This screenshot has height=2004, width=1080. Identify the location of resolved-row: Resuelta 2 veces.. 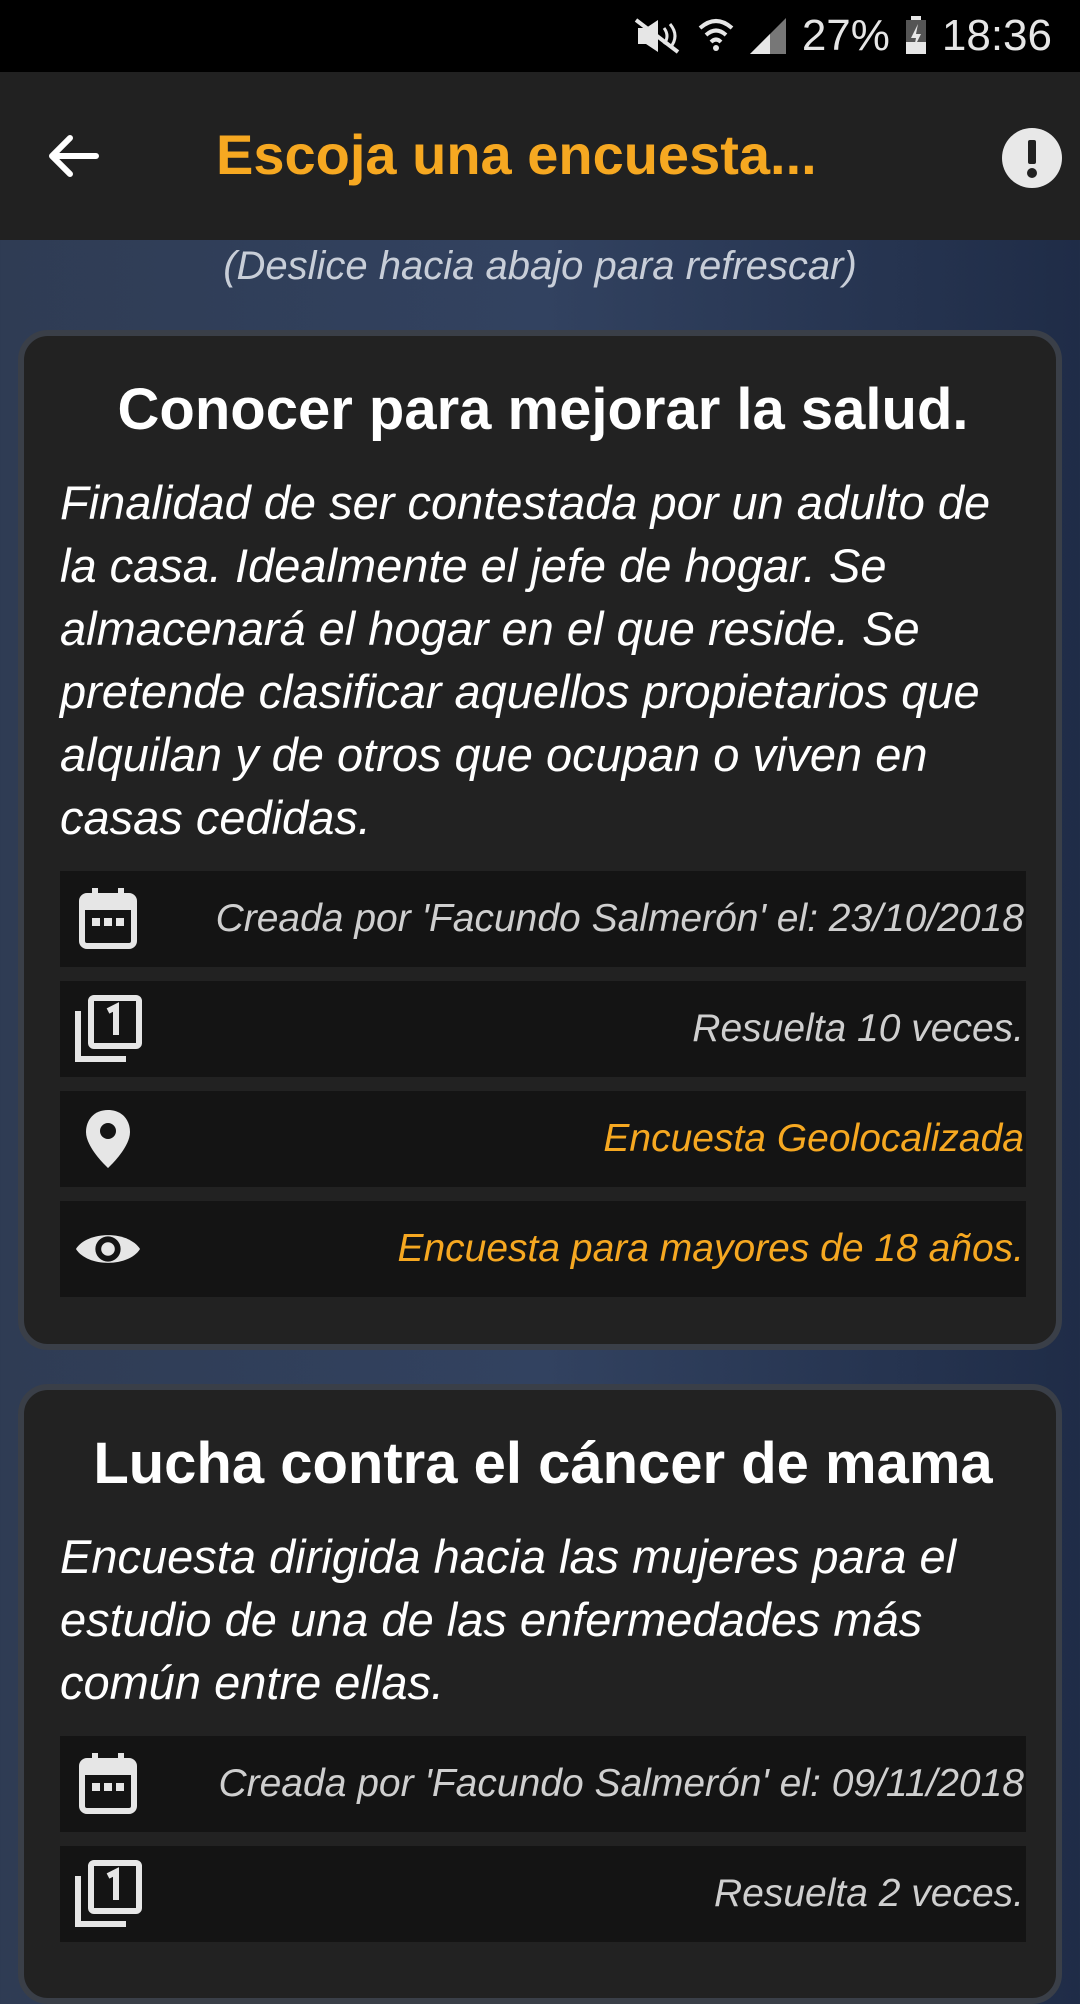
(543, 1894).